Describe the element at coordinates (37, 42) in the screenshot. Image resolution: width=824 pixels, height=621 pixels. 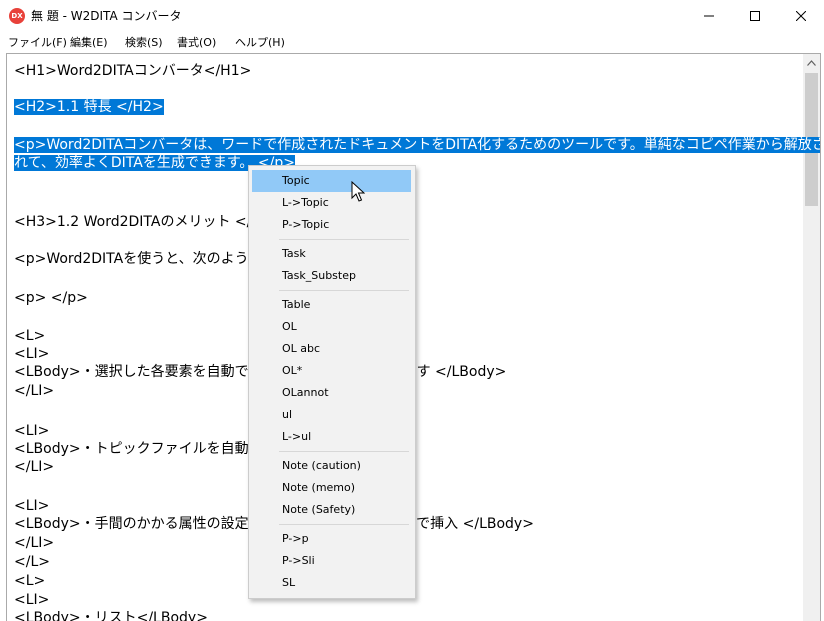
I see `menu-file: ファイル(F)` at that location.